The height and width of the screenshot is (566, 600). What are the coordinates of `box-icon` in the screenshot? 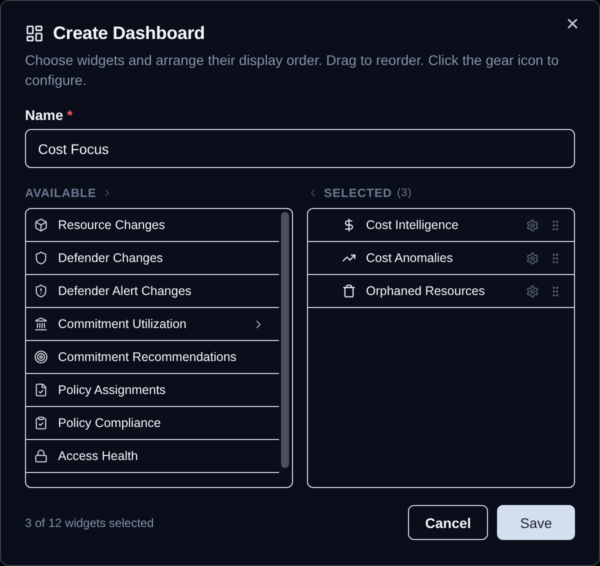 It's located at (41, 225).